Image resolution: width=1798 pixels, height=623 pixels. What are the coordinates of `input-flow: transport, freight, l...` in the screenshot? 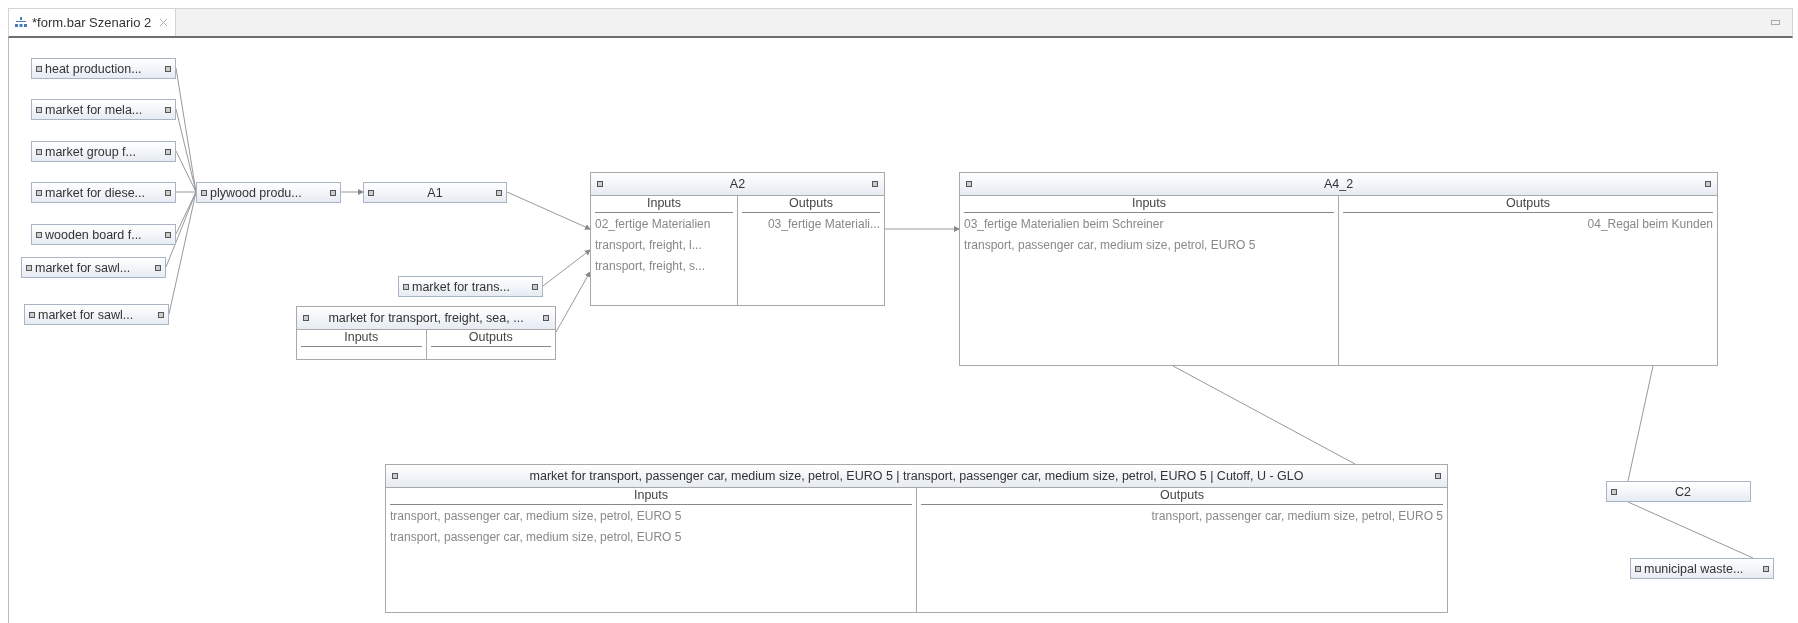 It's located at (649, 245).